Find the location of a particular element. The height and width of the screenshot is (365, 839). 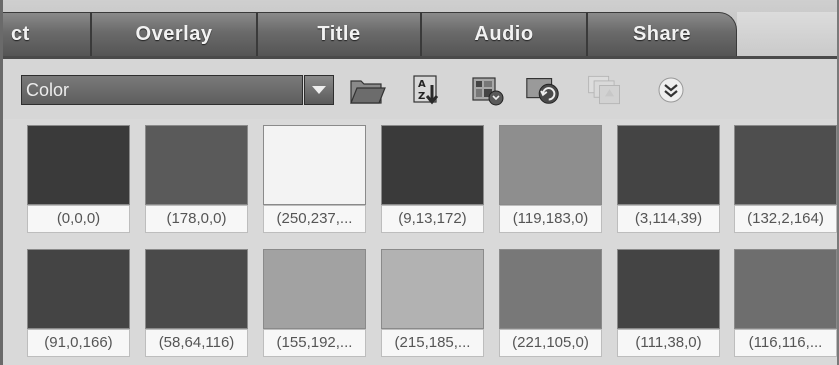

tab-audio-label: Audio is located at coordinates (504, 34).